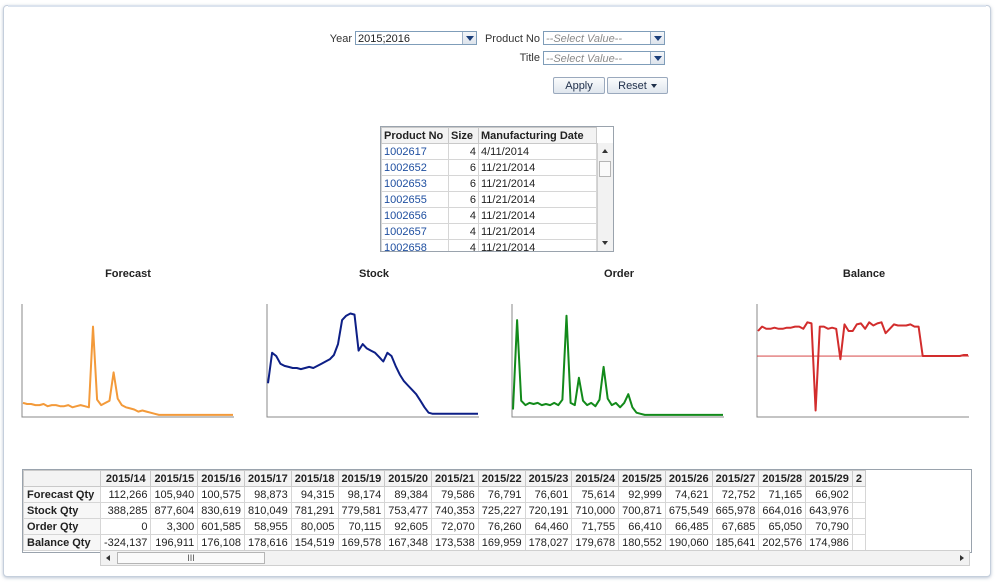  I want to click on table-row: 1002617 4 4/11/2014, so click(489, 151).